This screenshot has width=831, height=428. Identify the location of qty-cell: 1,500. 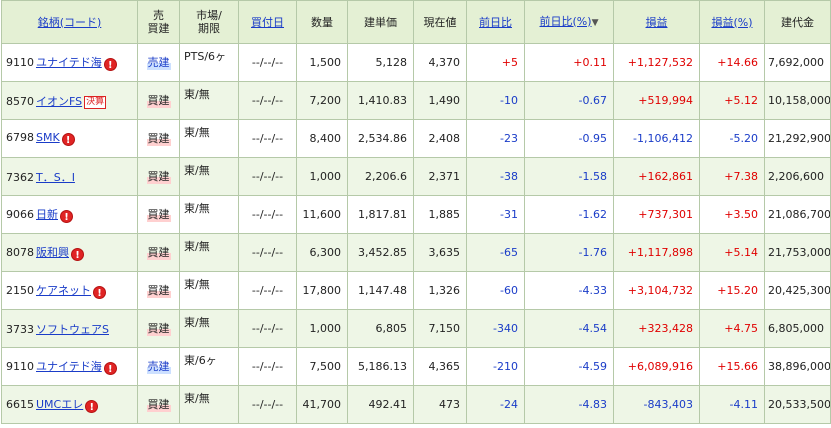
(322, 62).